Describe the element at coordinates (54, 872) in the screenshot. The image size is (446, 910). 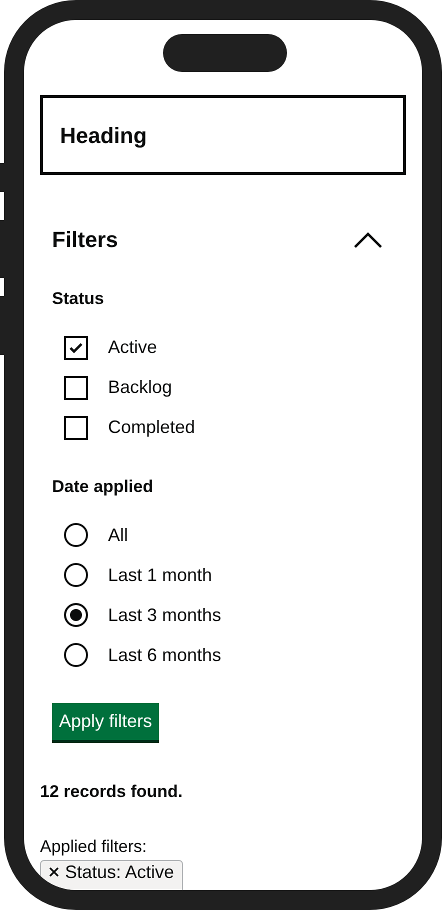
I see `close-icon` at that location.